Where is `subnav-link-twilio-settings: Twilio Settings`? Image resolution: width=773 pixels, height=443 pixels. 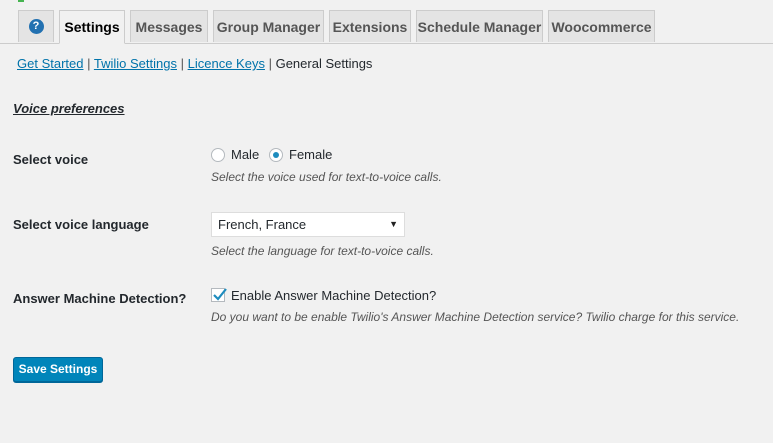 subnav-link-twilio-settings: Twilio Settings is located at coordinates (135, 63).